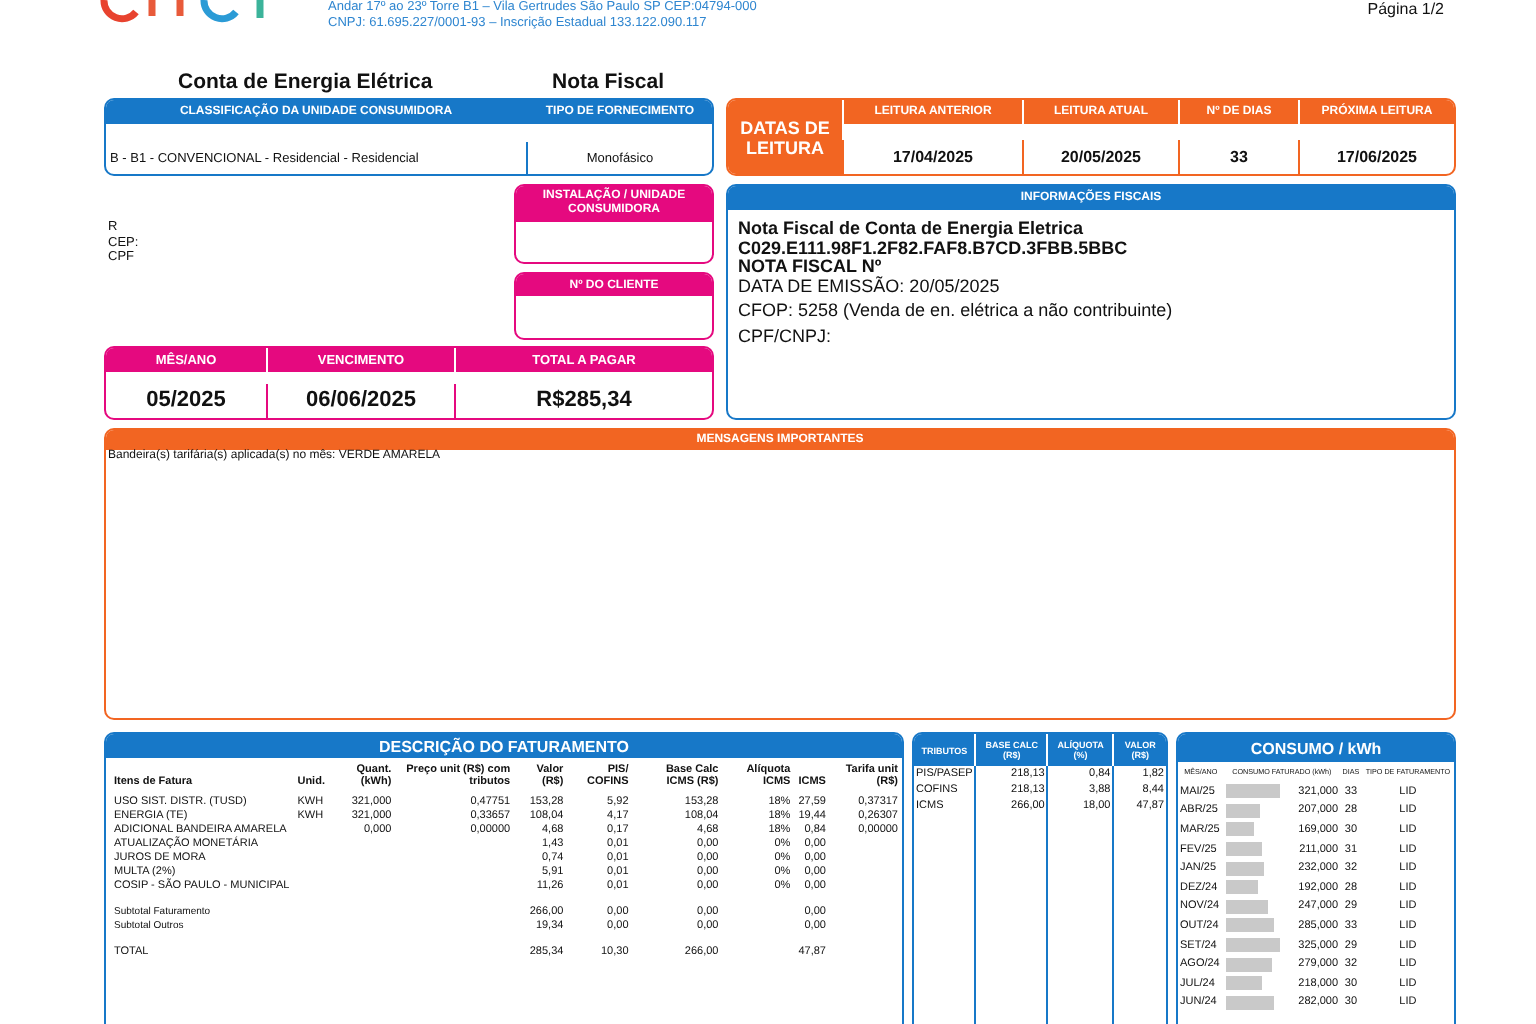 Image resolution: width=1536 pixels, height=1024 pixels. Describe the element at coordinates (934, 248) in the screenshot. I see `fiscal-line: C029.E111.98F1.2F82.FAF8.B7CD.3FBB.5BBC` at that location.